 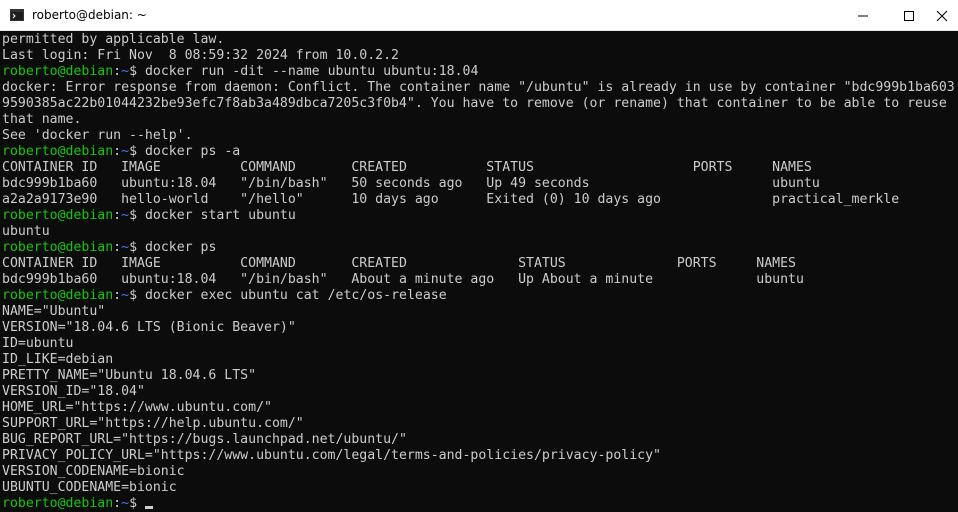 I want to click on window-title: roberto@debian: ~, so click(x=89, y=15).